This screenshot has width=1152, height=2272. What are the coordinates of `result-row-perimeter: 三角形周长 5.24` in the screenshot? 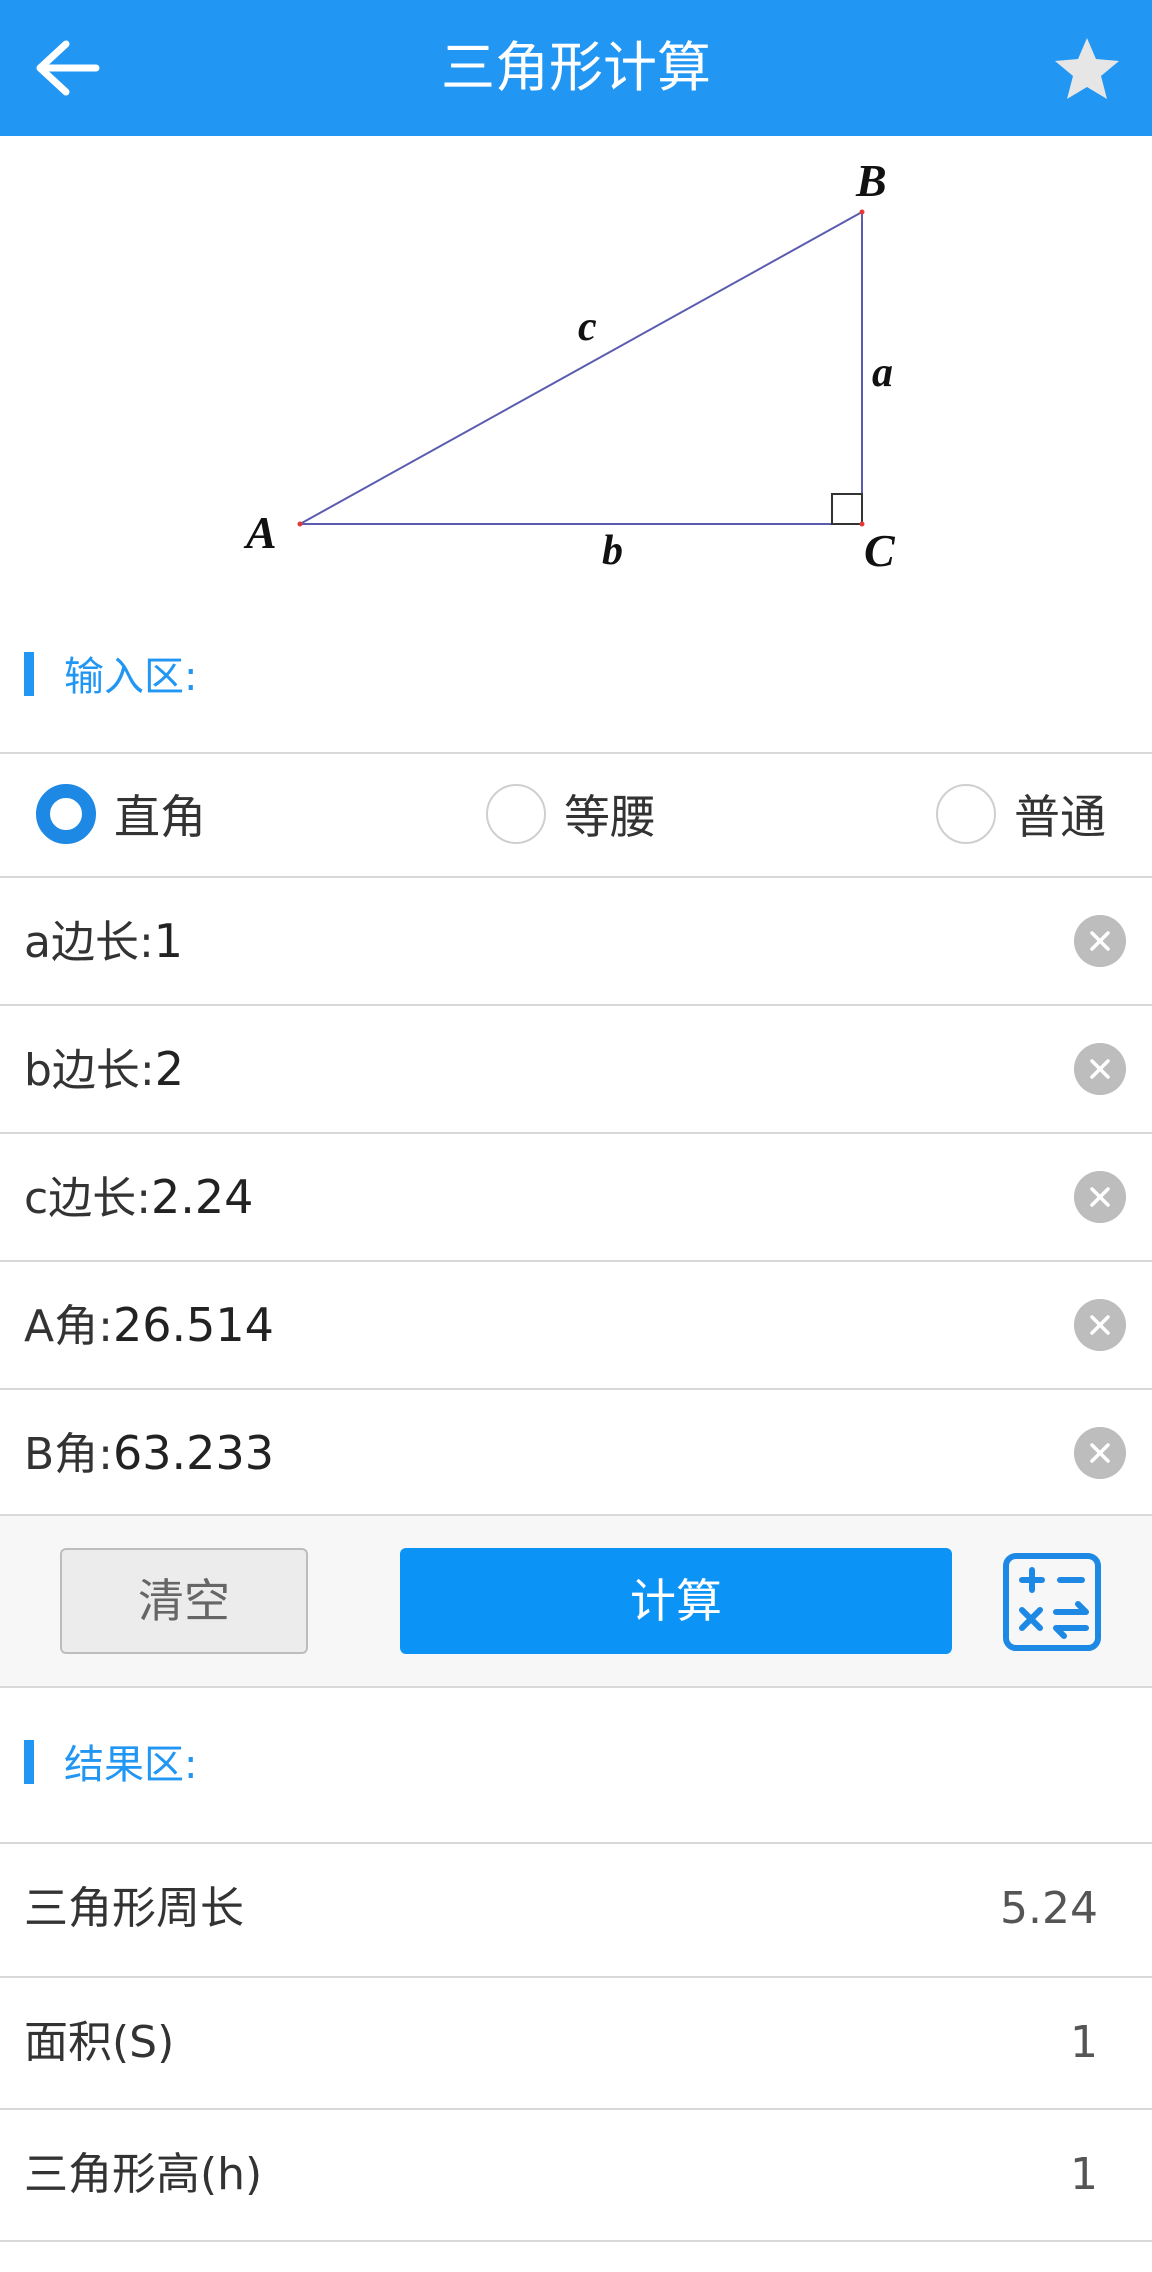 It's located at (576, 1909).